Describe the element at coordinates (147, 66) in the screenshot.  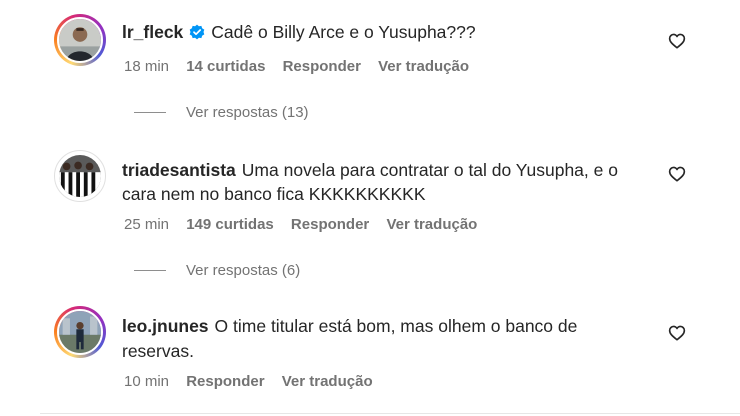
I see `comment-time: 18 min` at that location.